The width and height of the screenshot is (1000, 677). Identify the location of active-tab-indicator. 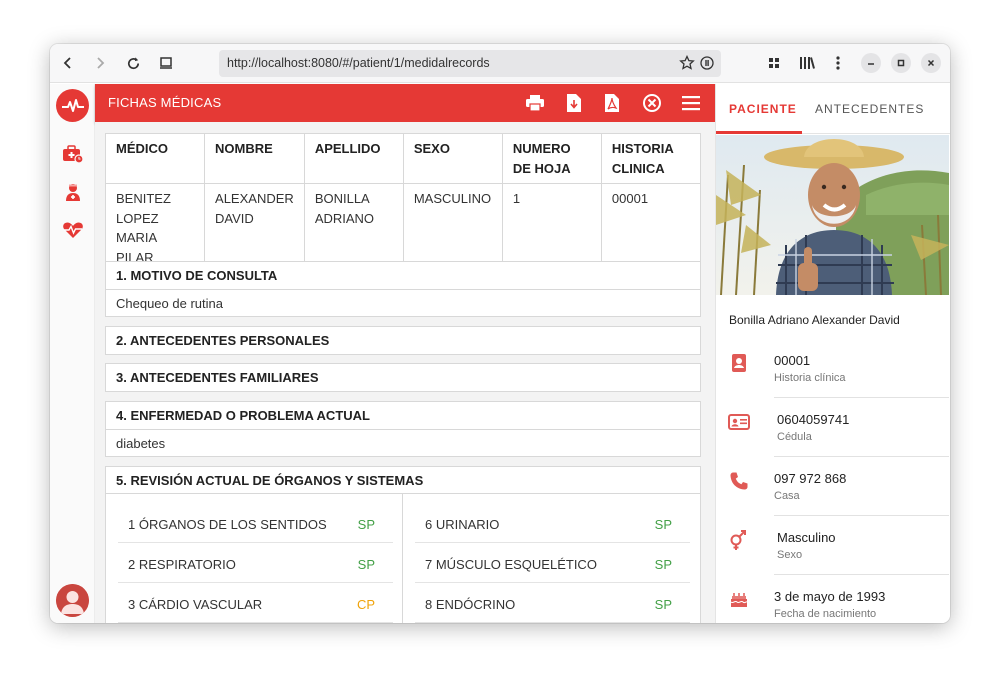
(759, 132).